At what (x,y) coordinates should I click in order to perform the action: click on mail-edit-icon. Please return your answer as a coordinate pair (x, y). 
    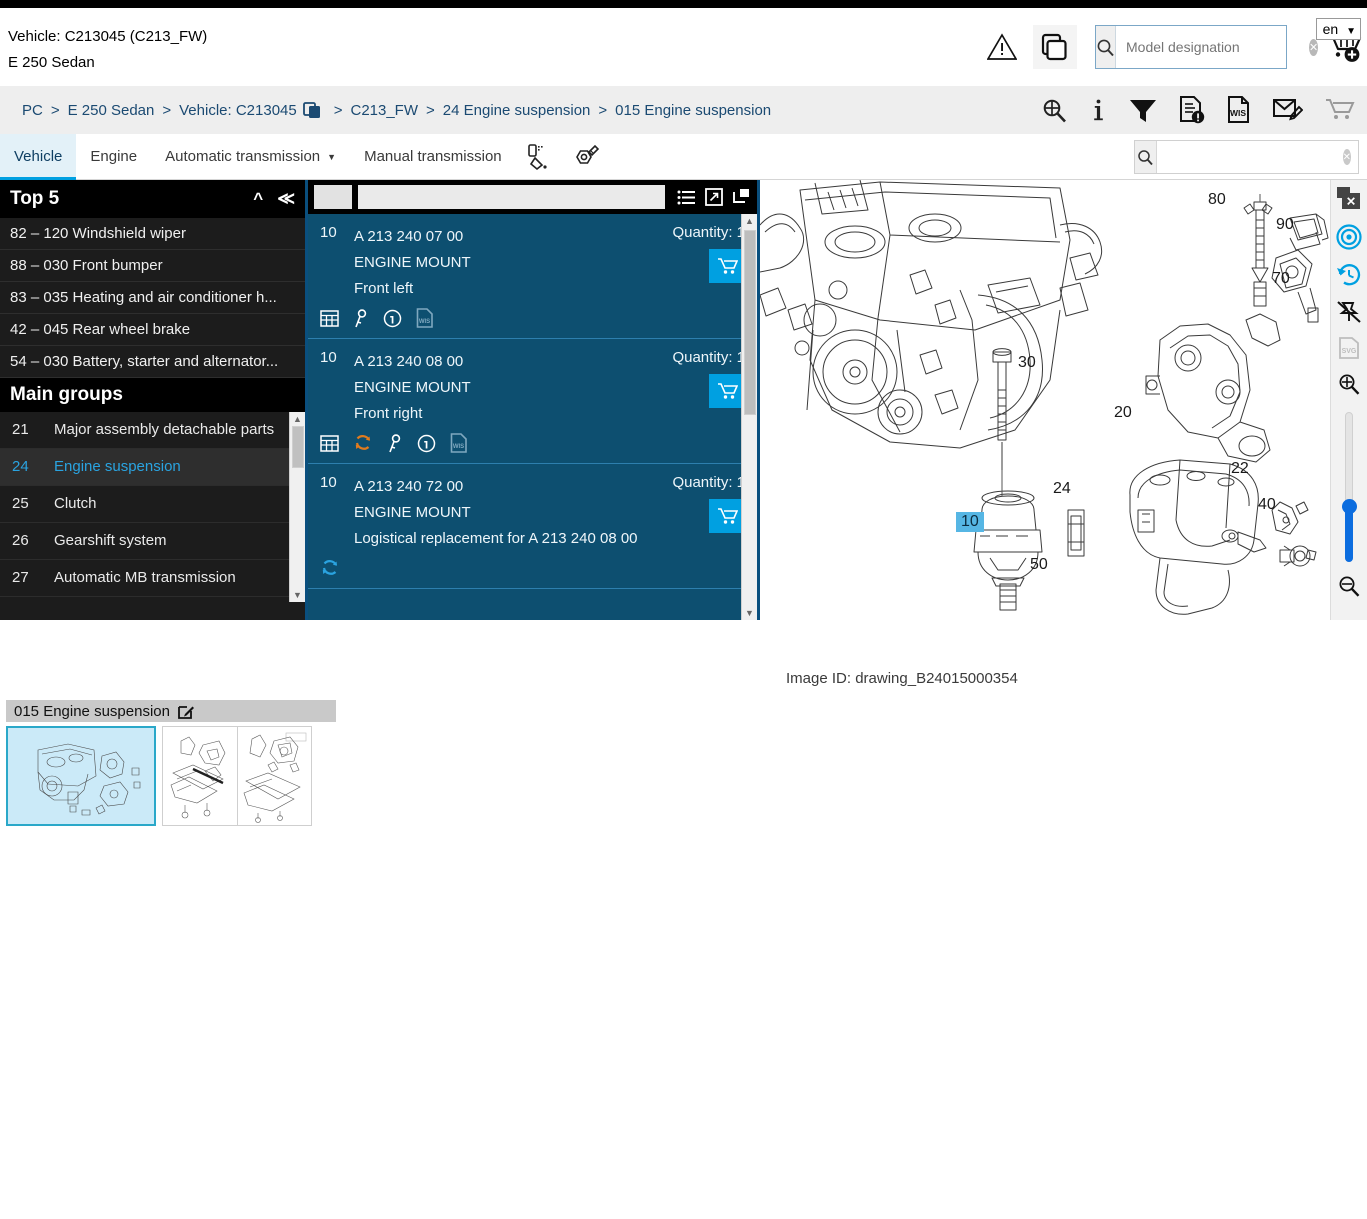
    Looking at the image, I should click on (1288, 110).